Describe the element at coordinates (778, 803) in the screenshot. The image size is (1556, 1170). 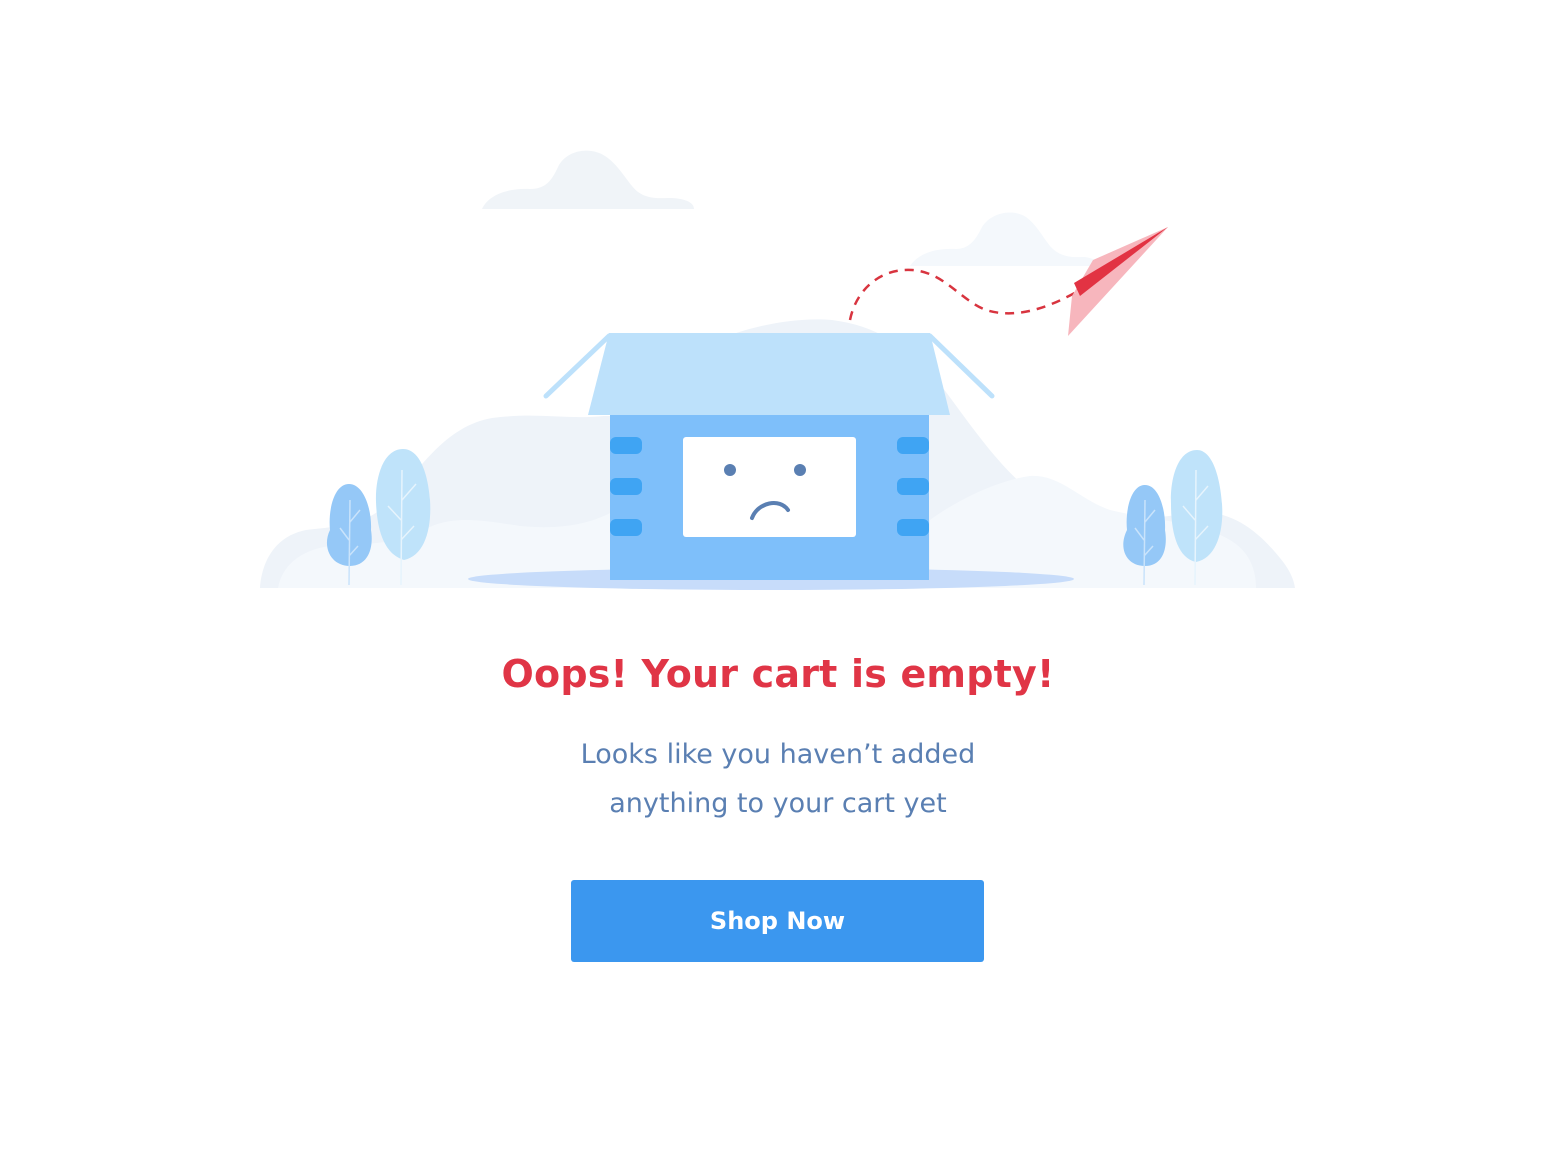
I see `empty-cart-message-line2: anything to your cart yet` at that location.